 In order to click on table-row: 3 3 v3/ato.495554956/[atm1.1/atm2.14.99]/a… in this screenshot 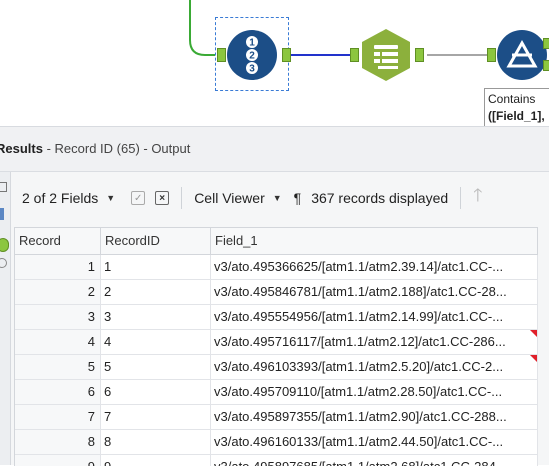, I will do `click(276, 317)`.